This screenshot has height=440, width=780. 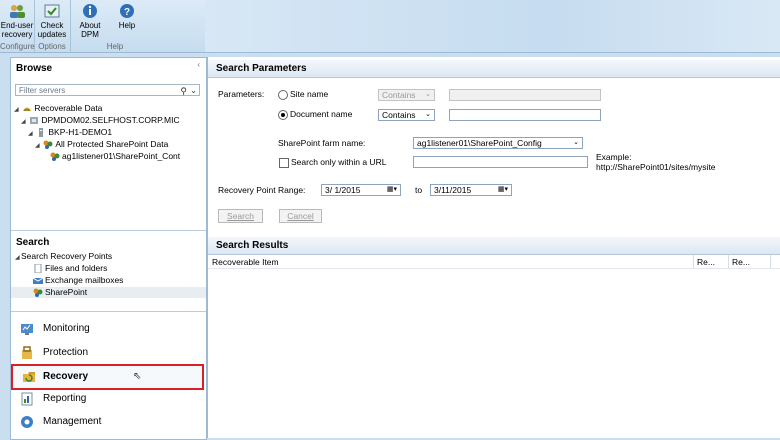 What do you see at coordinates (108, 292) in the screenshot?
I see `search-sharepoint: SharePoint` at bounding box center [108, 292].